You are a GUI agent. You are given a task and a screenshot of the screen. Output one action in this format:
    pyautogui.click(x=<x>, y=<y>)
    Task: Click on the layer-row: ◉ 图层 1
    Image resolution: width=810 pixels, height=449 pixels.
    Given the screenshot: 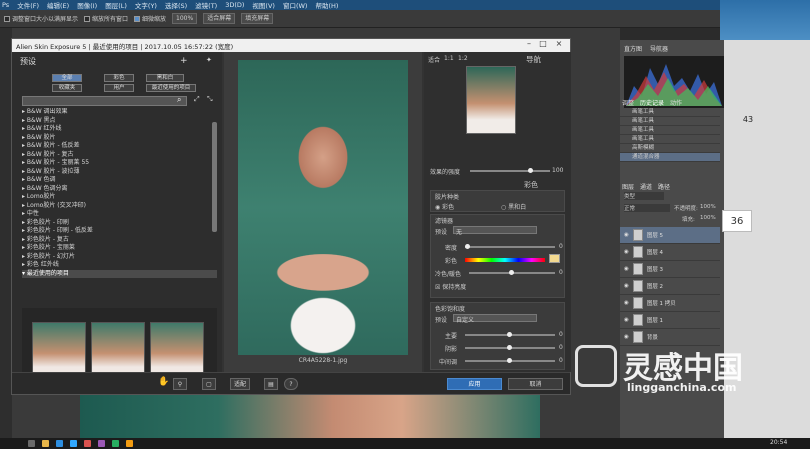 What is the action you would take?
    pyautogui.click(x=670, y=320)
    